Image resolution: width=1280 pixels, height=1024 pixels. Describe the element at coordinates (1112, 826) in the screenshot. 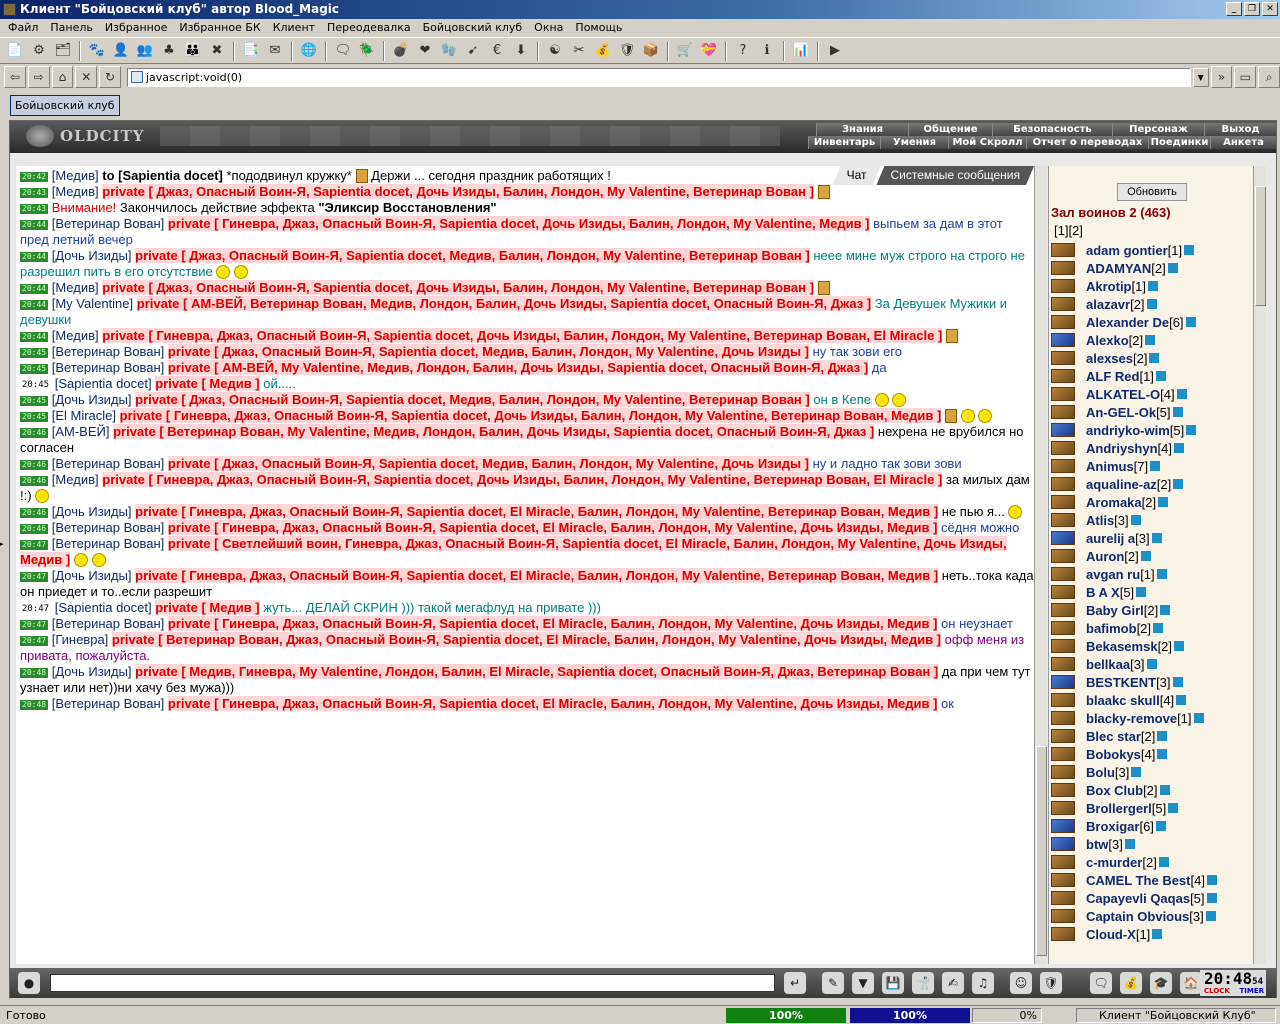

I see `user-name: Broxigar` at that location.